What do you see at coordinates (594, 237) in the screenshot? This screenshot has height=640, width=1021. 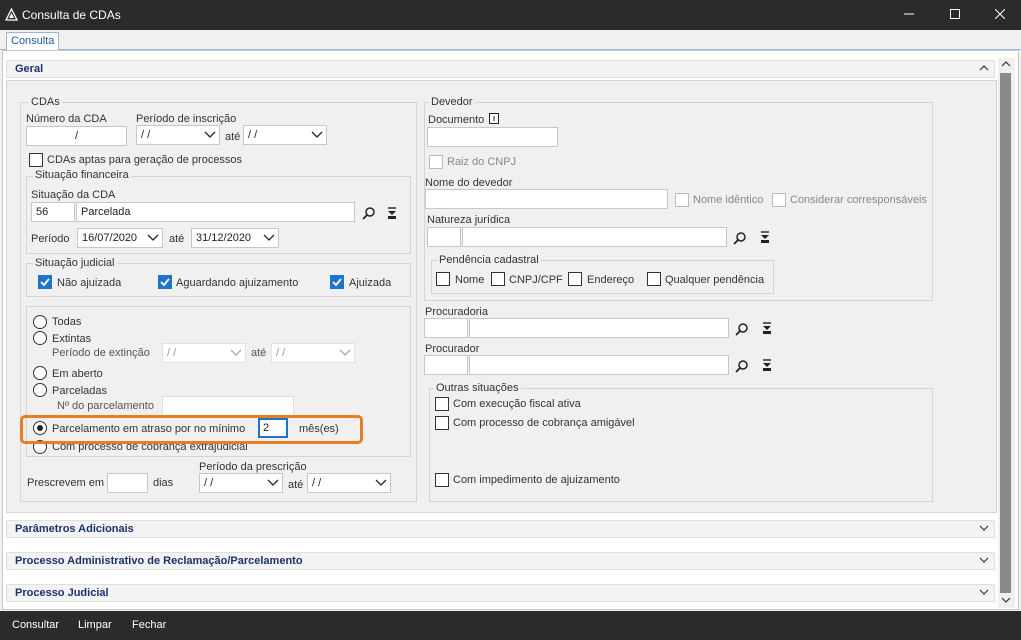 I see `natureza-descricao` at bounding box center [594, 237].